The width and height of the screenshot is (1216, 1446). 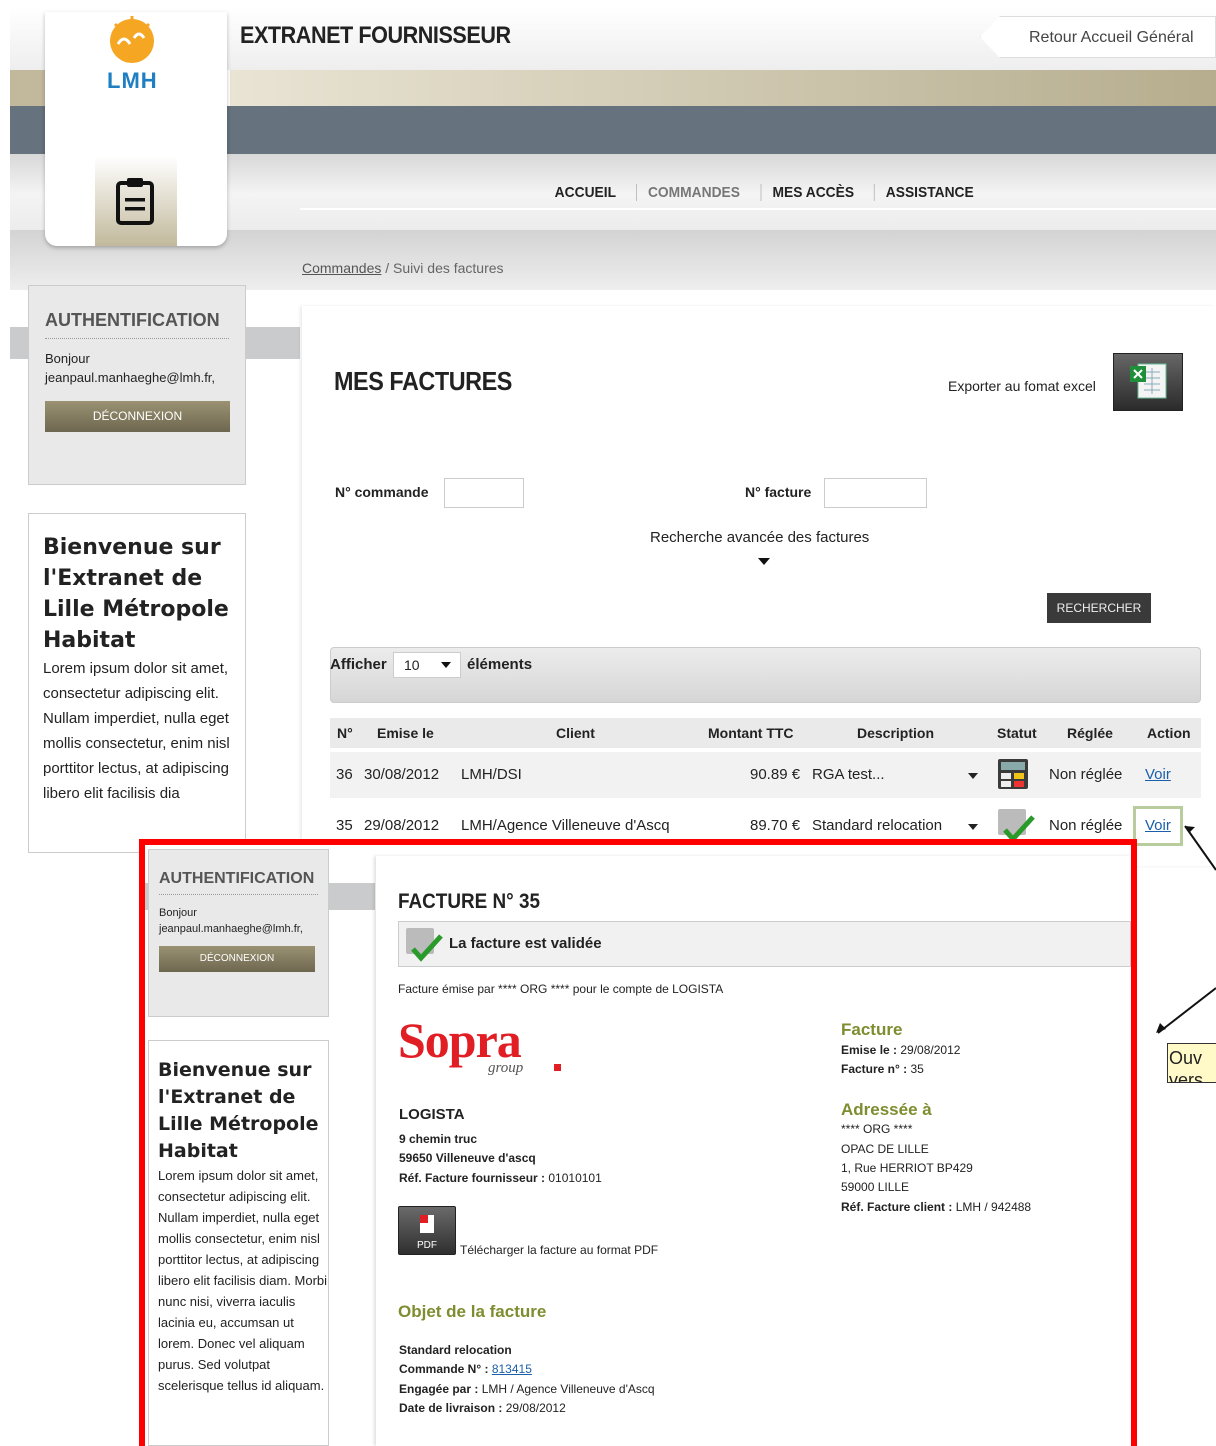 I want to click on nav-commandes: COMMANDES, so click(x=693, y=192).